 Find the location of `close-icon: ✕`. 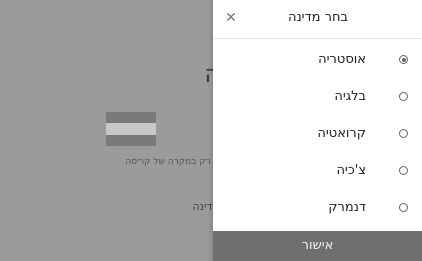

close-icon: ✕ is located at coordinates (231, 18).